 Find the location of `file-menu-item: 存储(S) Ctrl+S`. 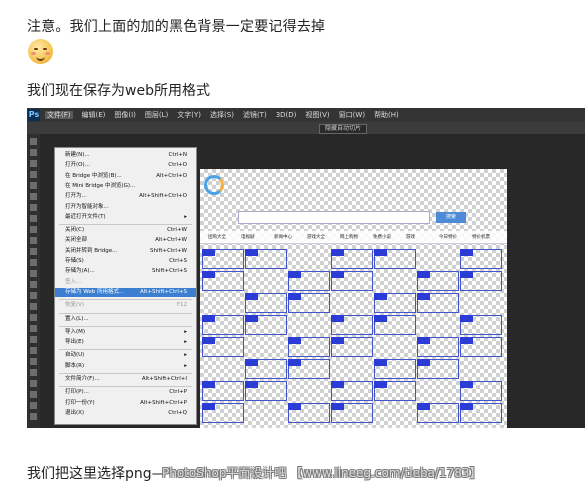

file-menu-item: 存储(S) Ctrl+S is located at coordinates (125, 261).